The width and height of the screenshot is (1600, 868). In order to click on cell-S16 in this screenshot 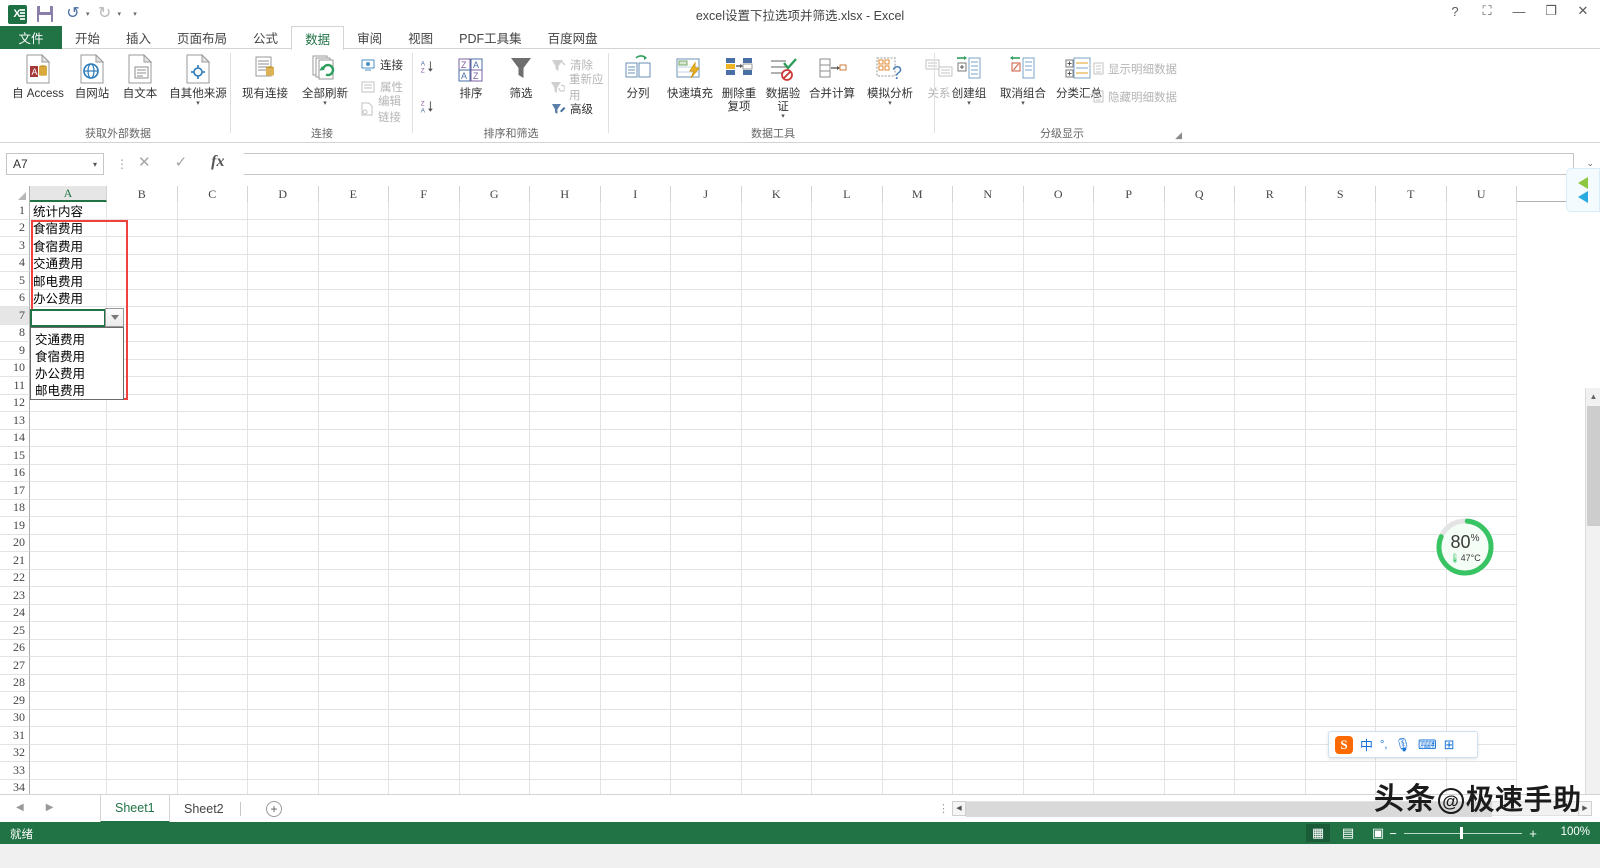, I will do `click(1340, 473)`.